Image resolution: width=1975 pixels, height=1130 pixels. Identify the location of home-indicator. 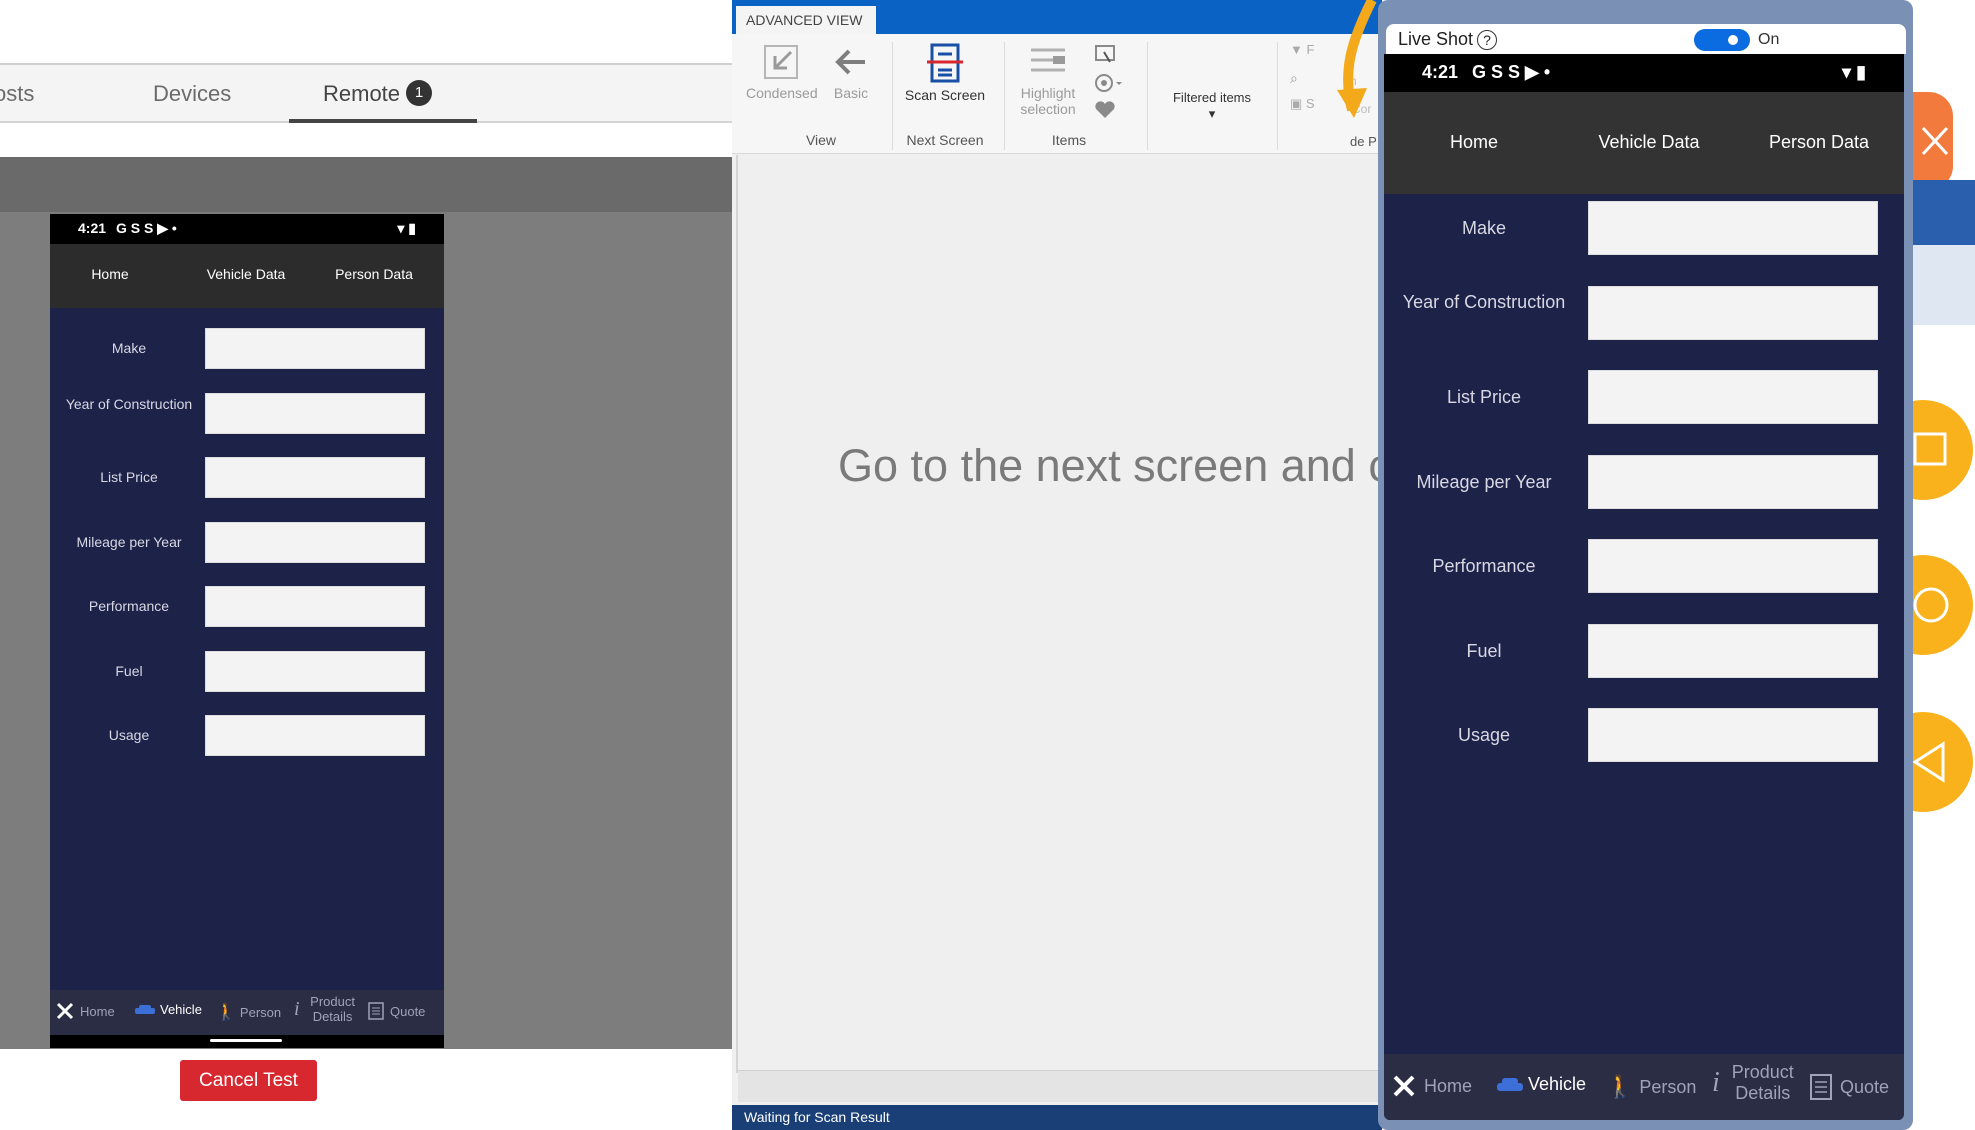
(247, 1041).